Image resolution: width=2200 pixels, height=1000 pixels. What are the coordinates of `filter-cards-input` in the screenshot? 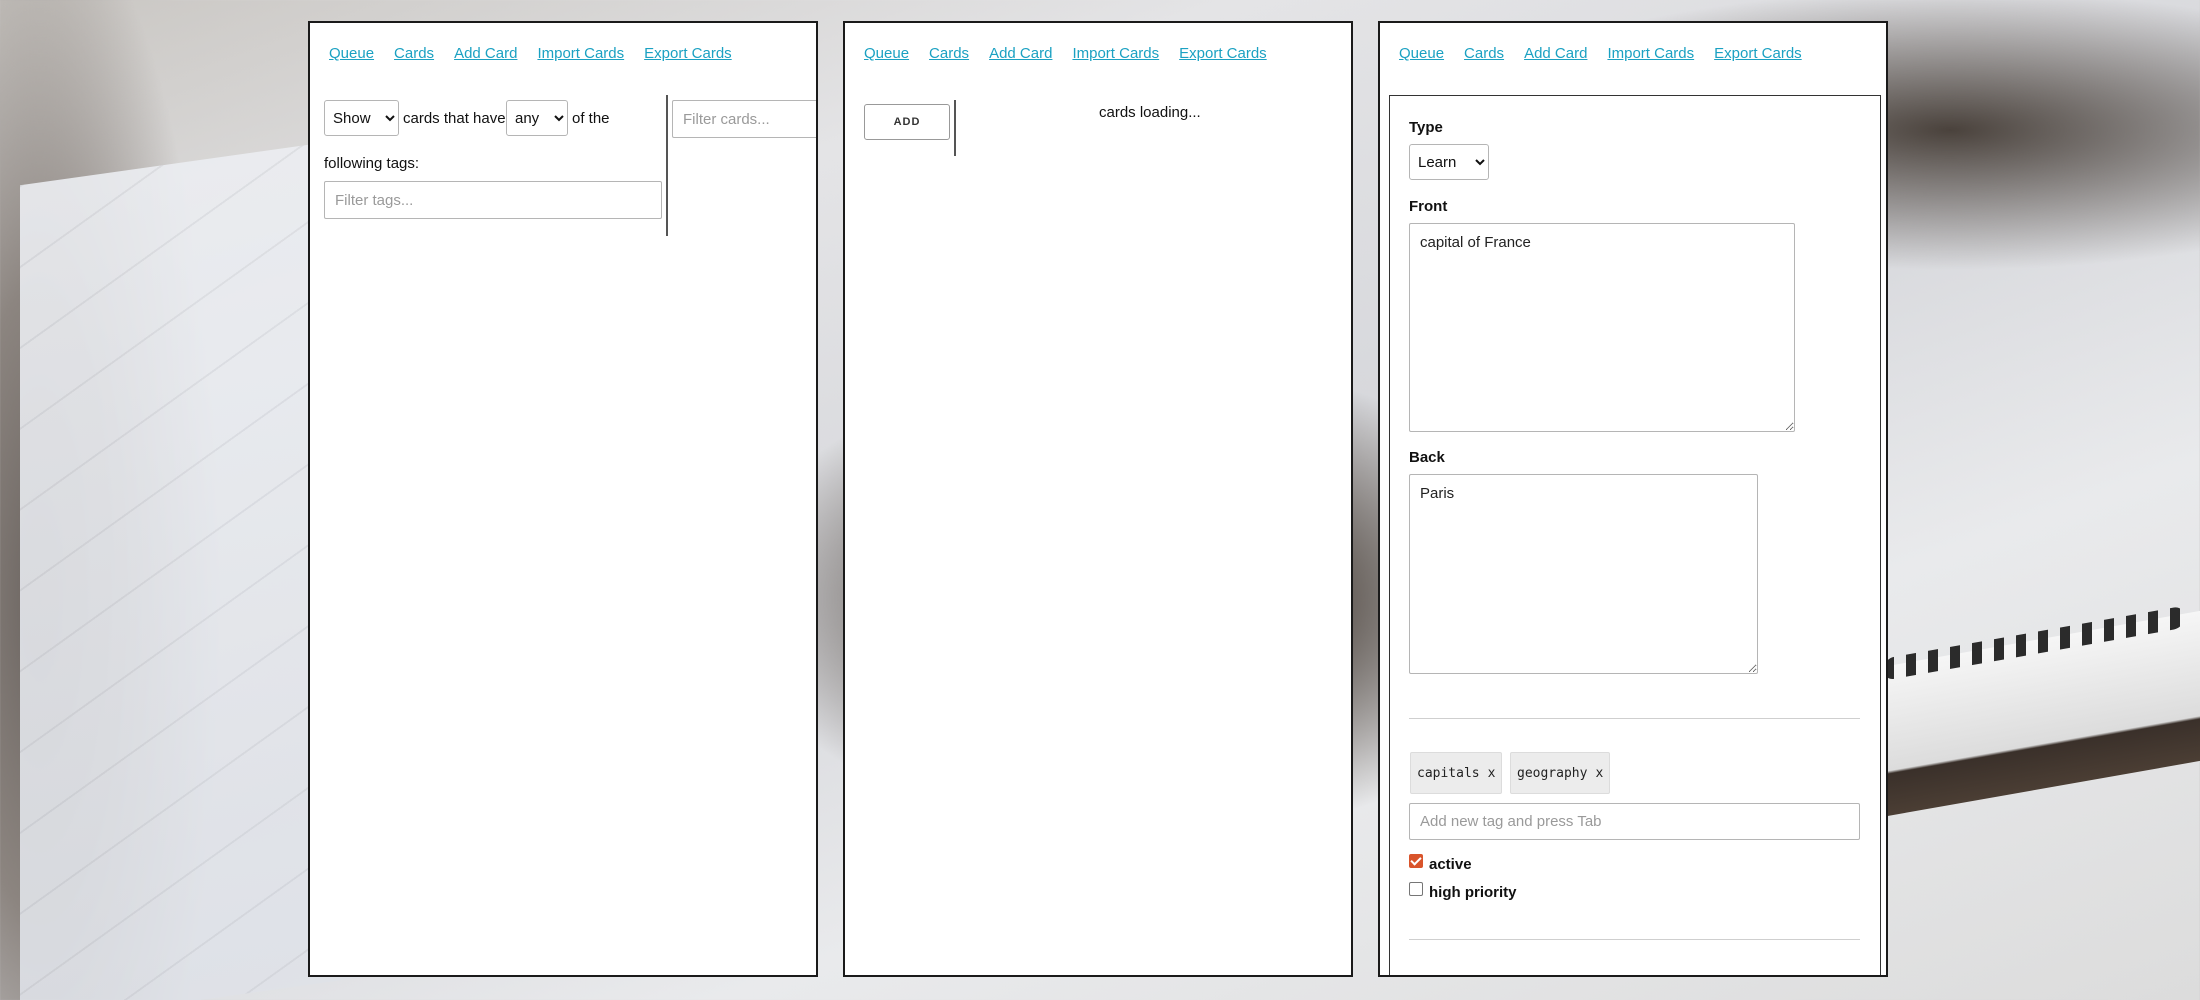 It's located at (744, 119).